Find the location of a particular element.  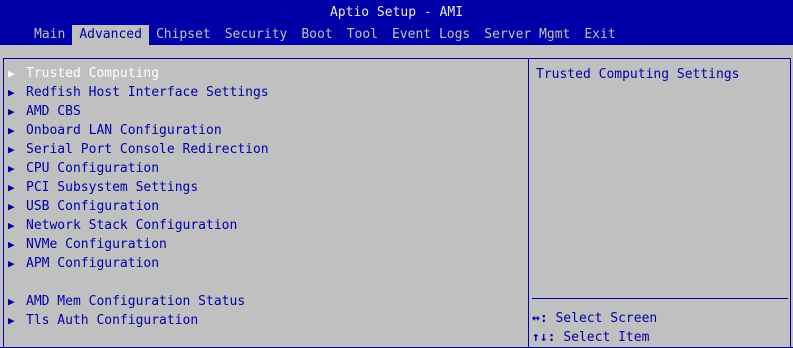

item-label: Onboard LAN Configuration is located at coordinates (124, 130).